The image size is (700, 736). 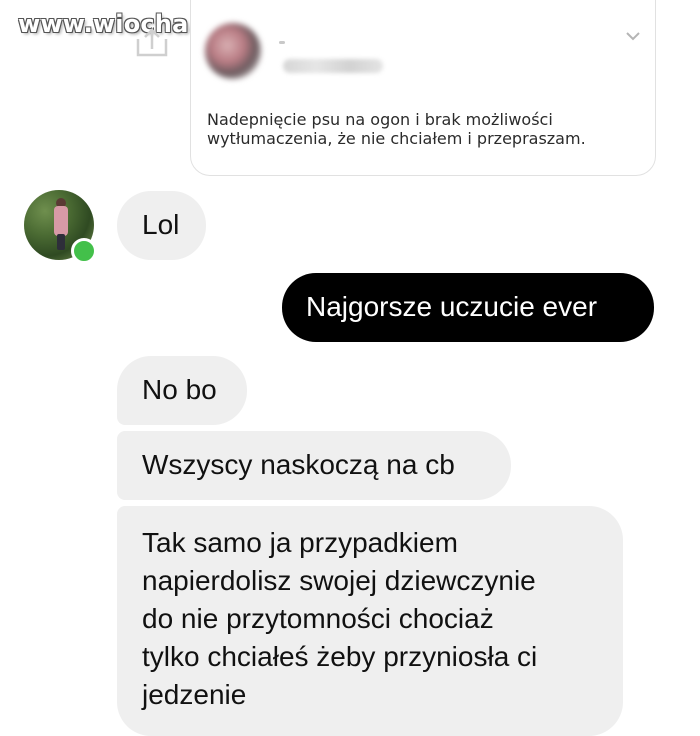 I want to click on message-text: Lol, so click(x=161, y=224).